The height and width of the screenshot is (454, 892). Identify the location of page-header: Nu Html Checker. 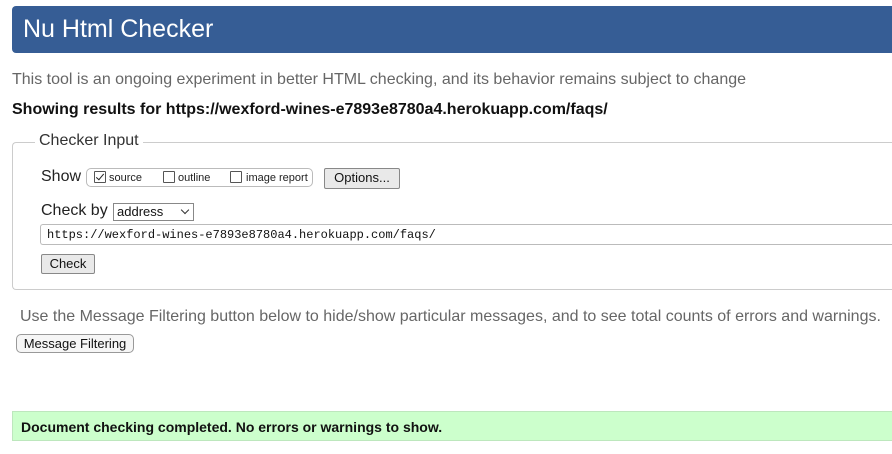
(452, 29).